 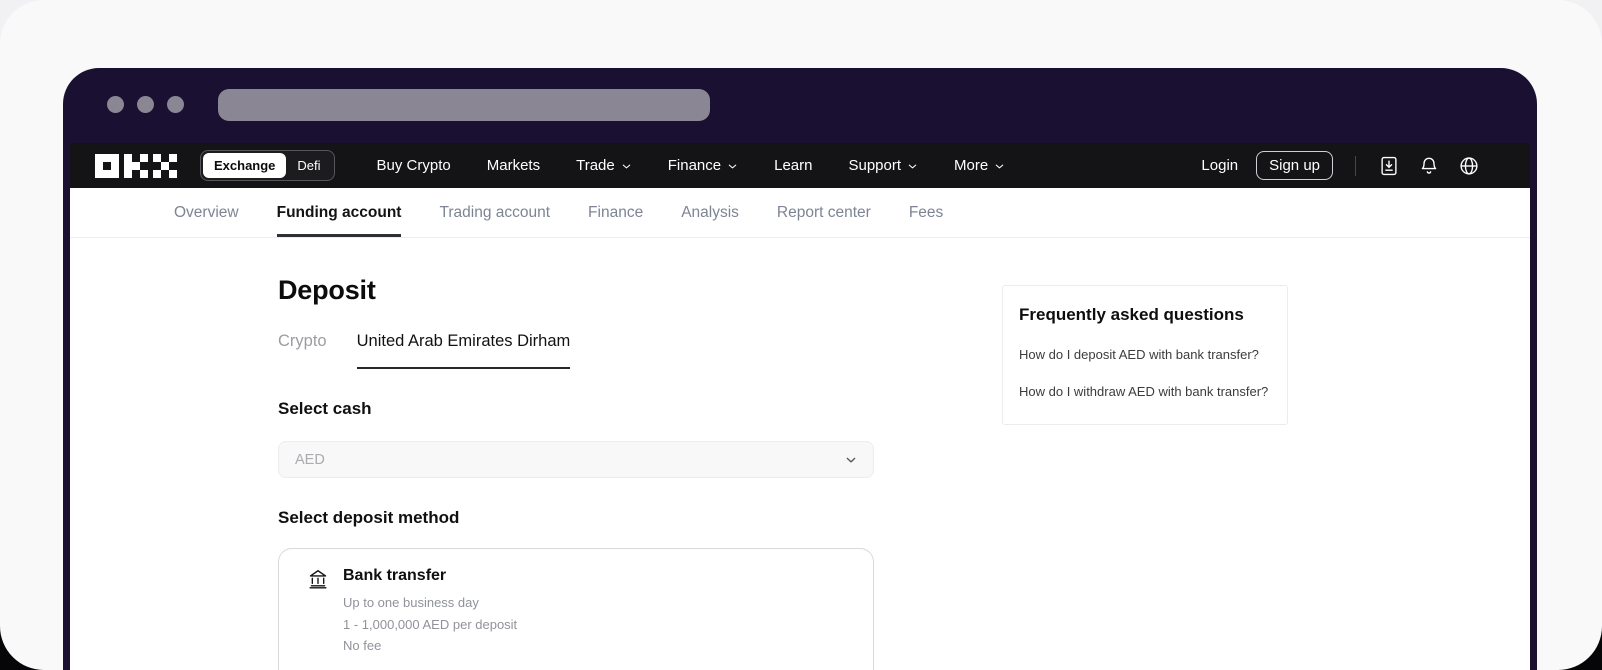 I want to click on subnav-finance: Finance, so click(x=615, y=212).